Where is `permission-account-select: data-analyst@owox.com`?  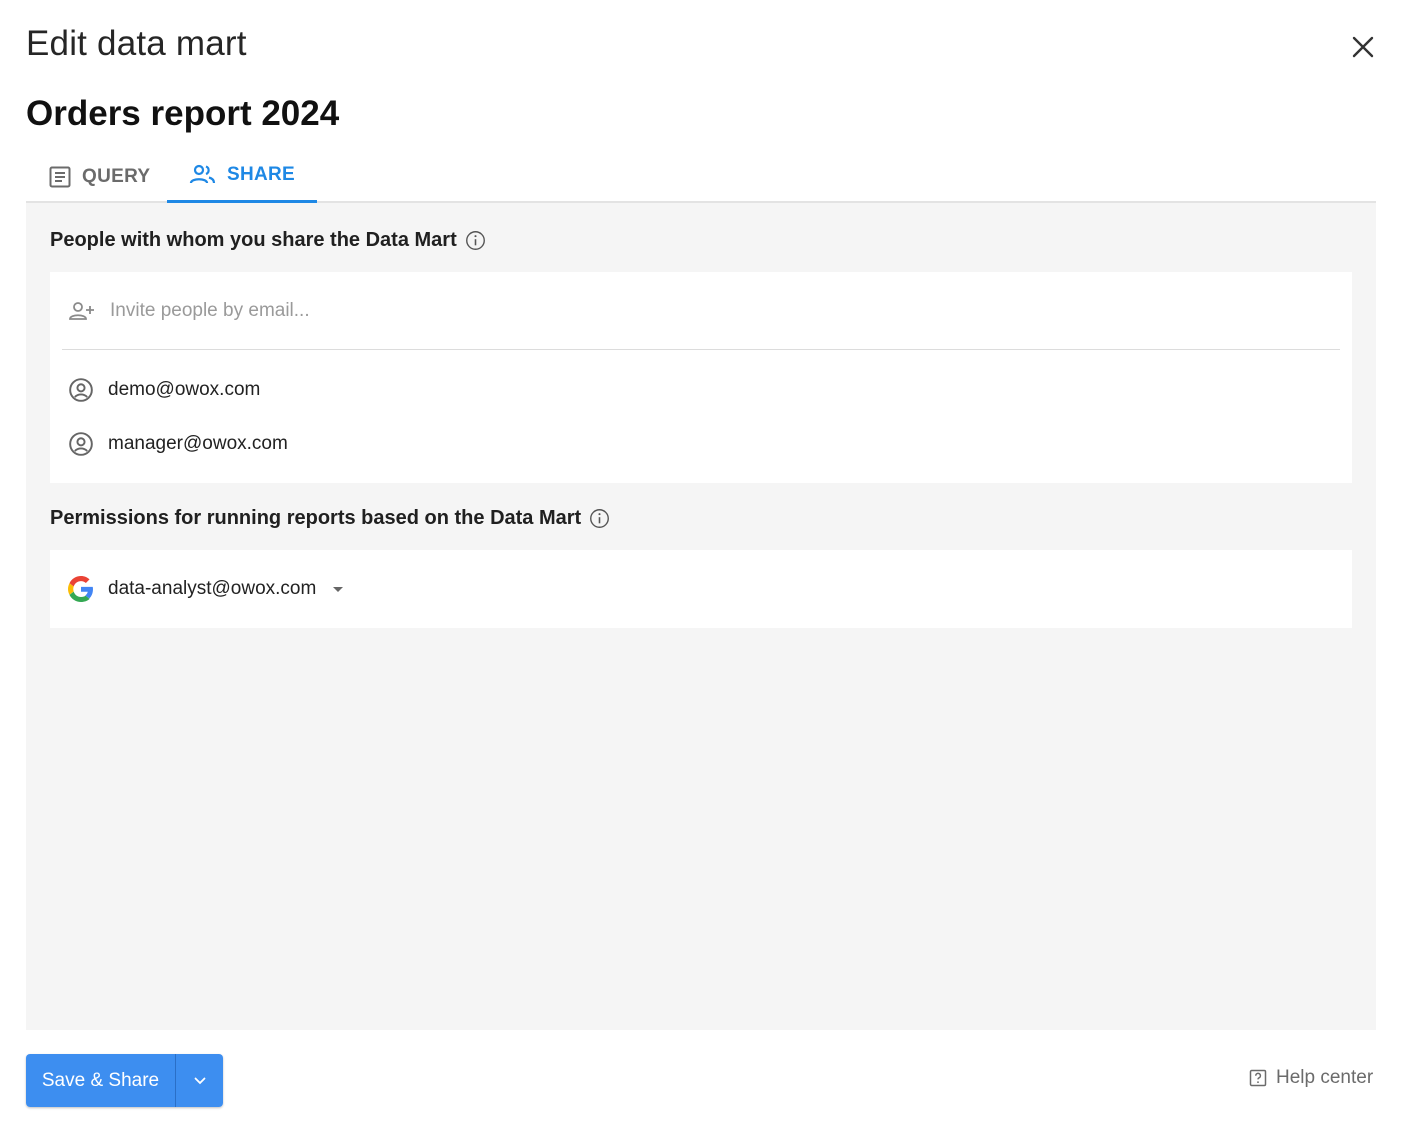 permission-account-select: data-analyst@owox.com is located at coordinates (207, 589).